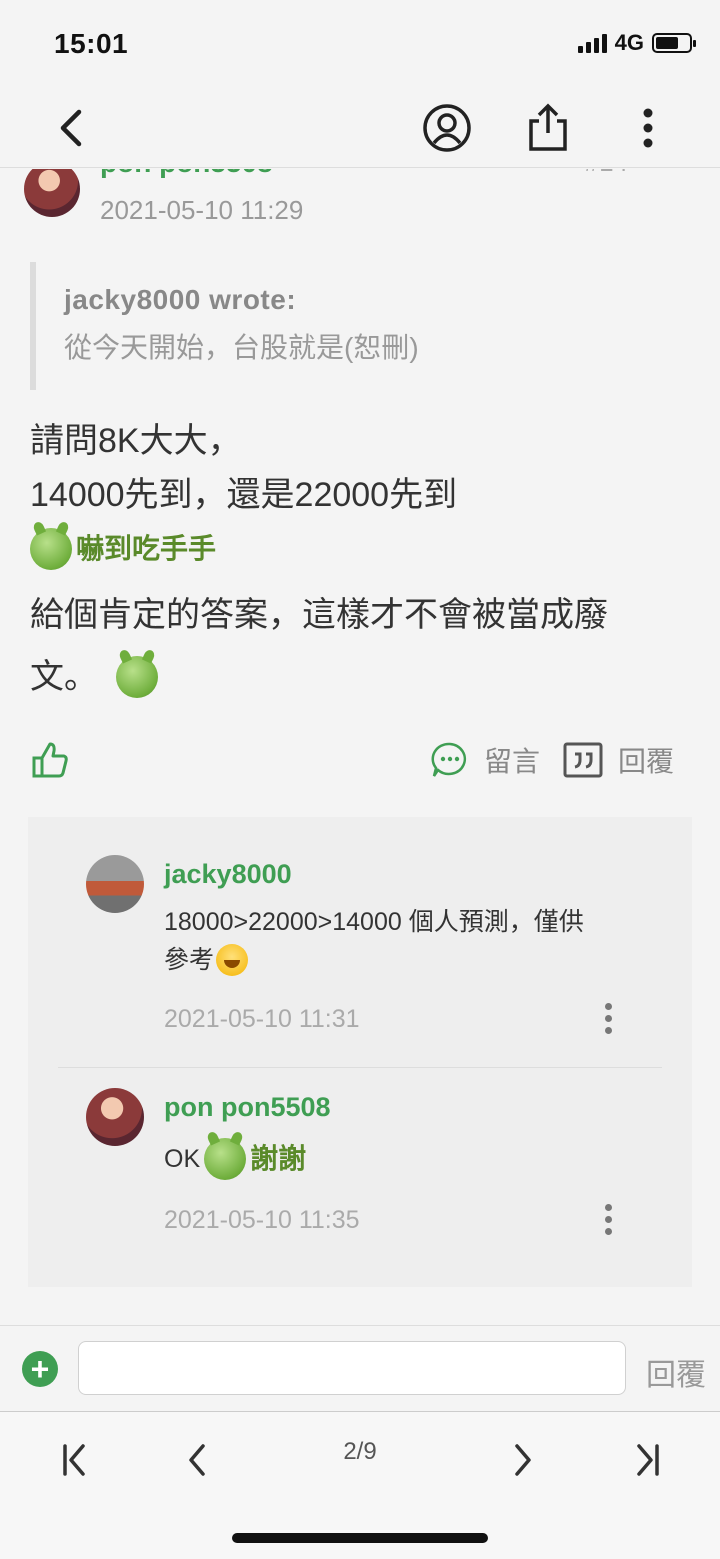 Image resolution: width=720 pixels, height=1559 pixels. Describe the element at coordinates (228, 874) in the screenshot. I see `comment-author: jacky8000` at that location.